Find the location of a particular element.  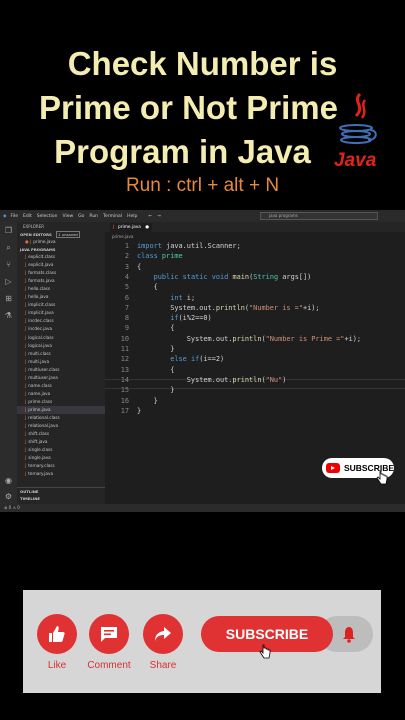

comment-icon is located at coordinates (109, 634).